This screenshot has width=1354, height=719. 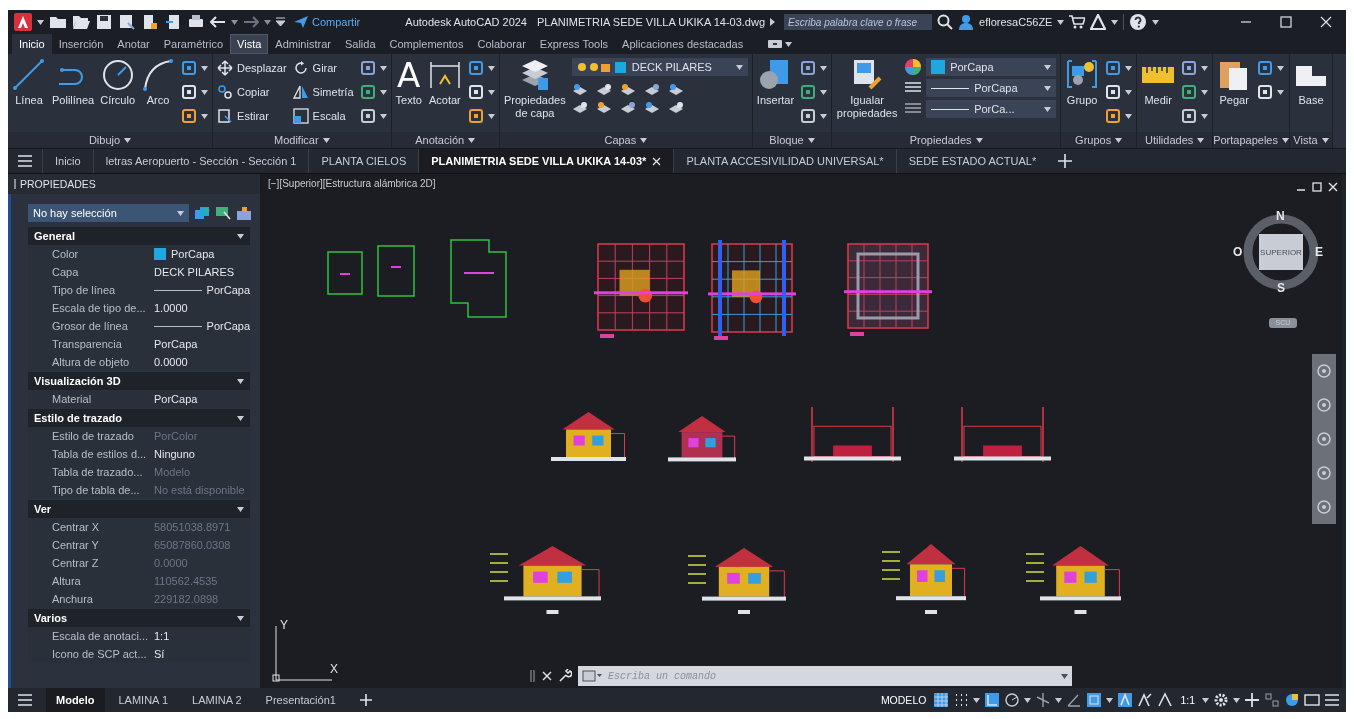 I want to click on layer-dropdown: DECK PILARES, so click(x=659, y=67).